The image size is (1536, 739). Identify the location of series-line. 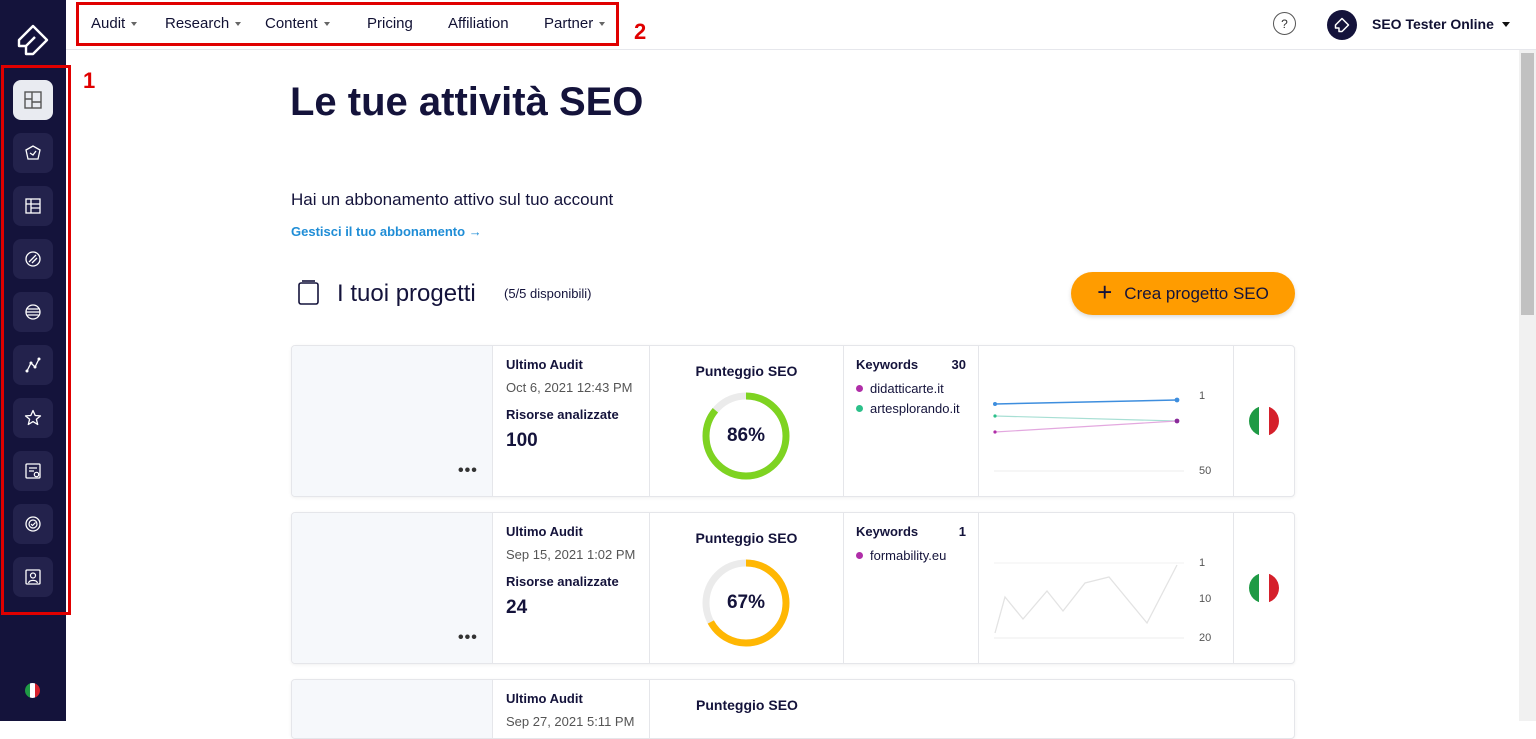
(1086, 599).